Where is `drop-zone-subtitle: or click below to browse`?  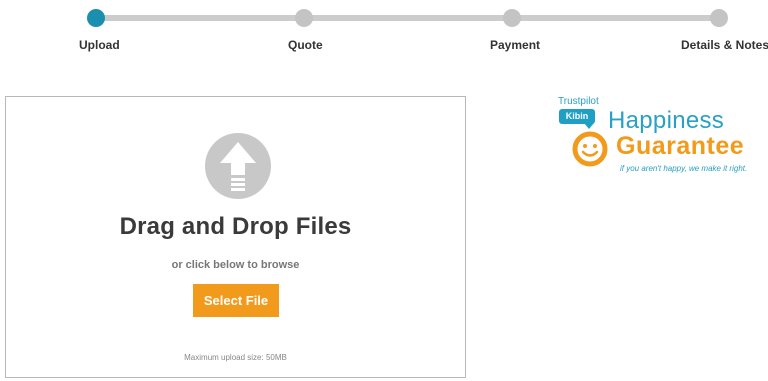
drop-zone-subtitle: or click below to browse is located at coordinates (235, 265).